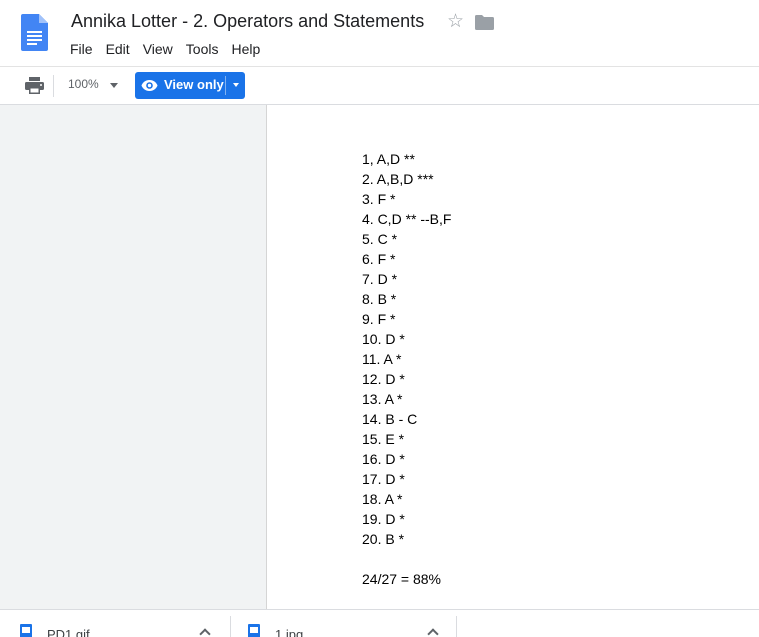 The image size is (759, 637). Describe the element at coordinates (379, 85) in the screenshot. I see `toolbar: 100% View only` at that location.